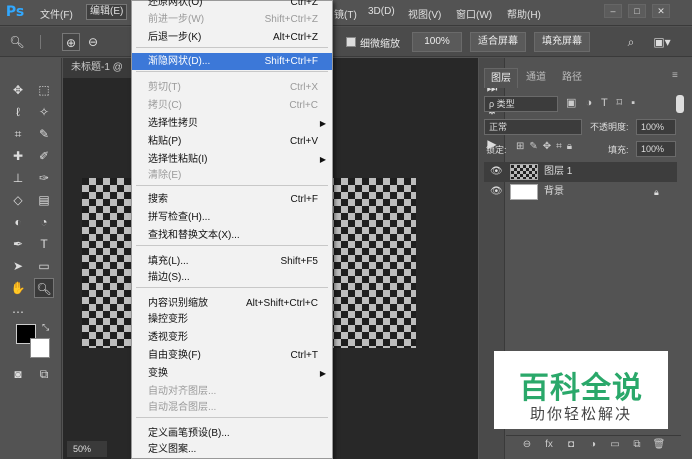 Image resolution: width=692 pixels, height=459 pixels. I want to click on zoom-in-icon: ⊕, so click(71, 42).